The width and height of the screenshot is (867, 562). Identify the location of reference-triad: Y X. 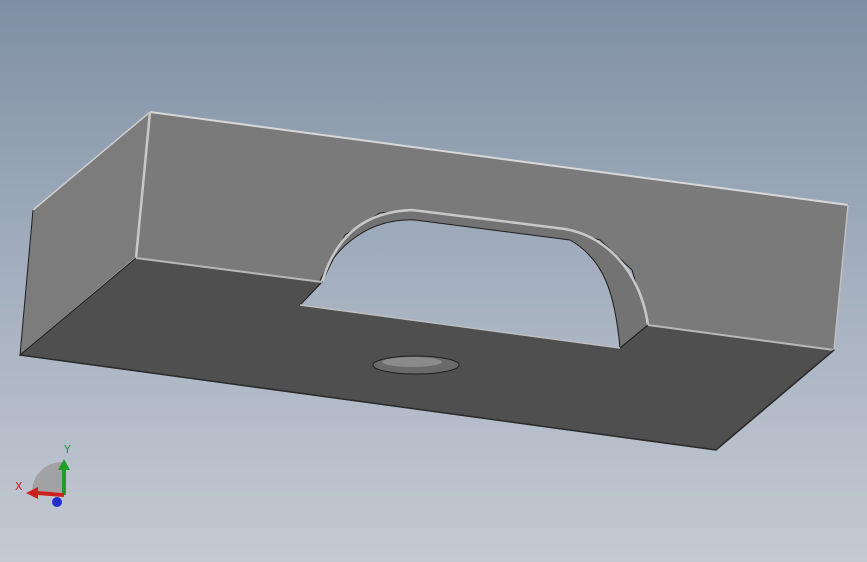
(43, 475).